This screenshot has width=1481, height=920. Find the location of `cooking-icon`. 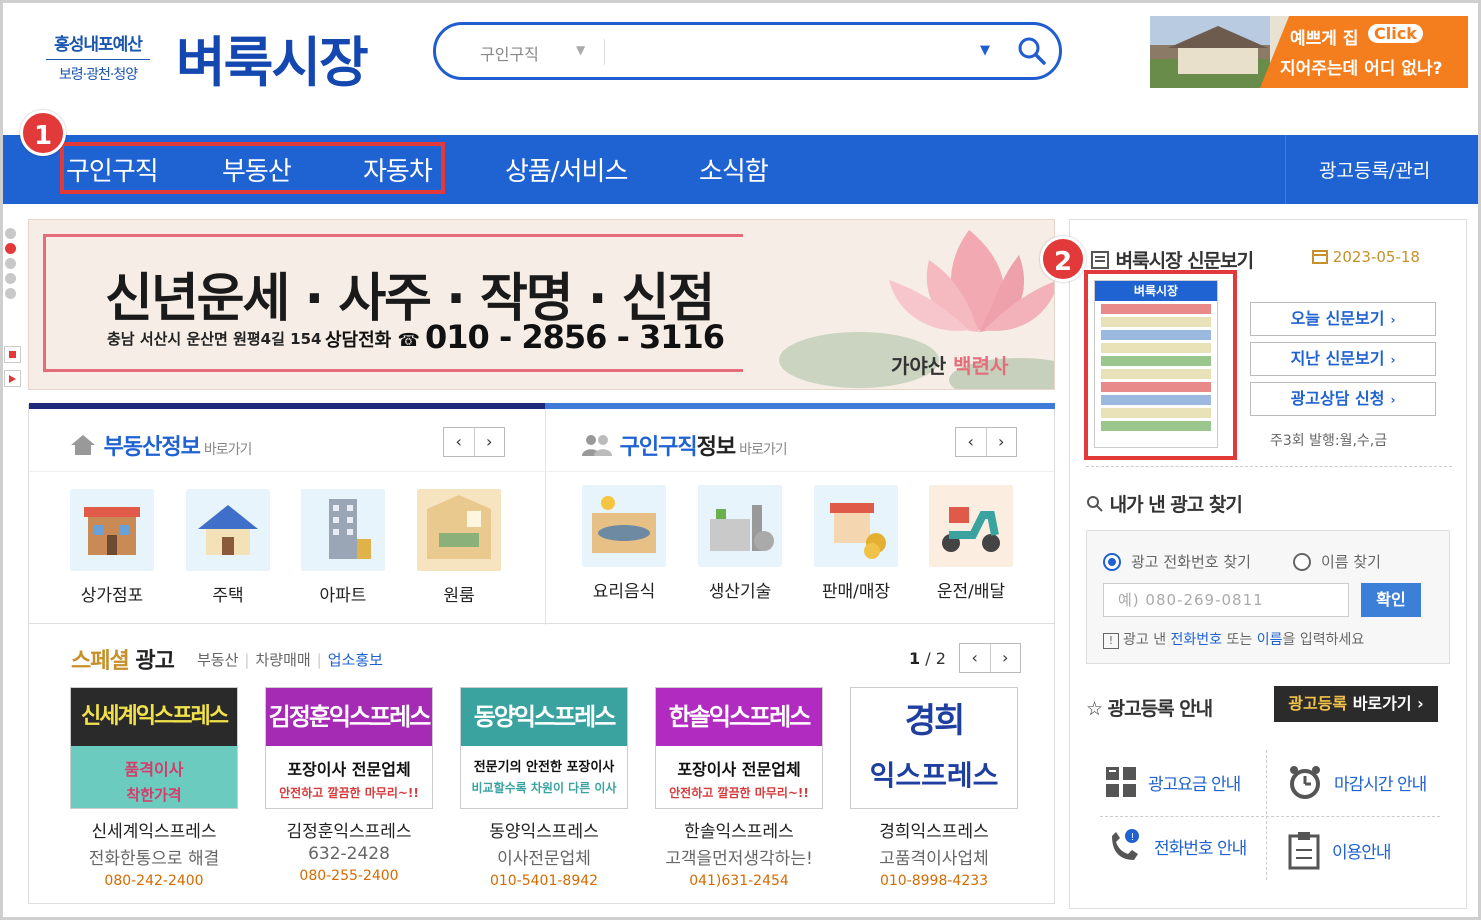

cooking-icon is located at coordinates (624, 526).